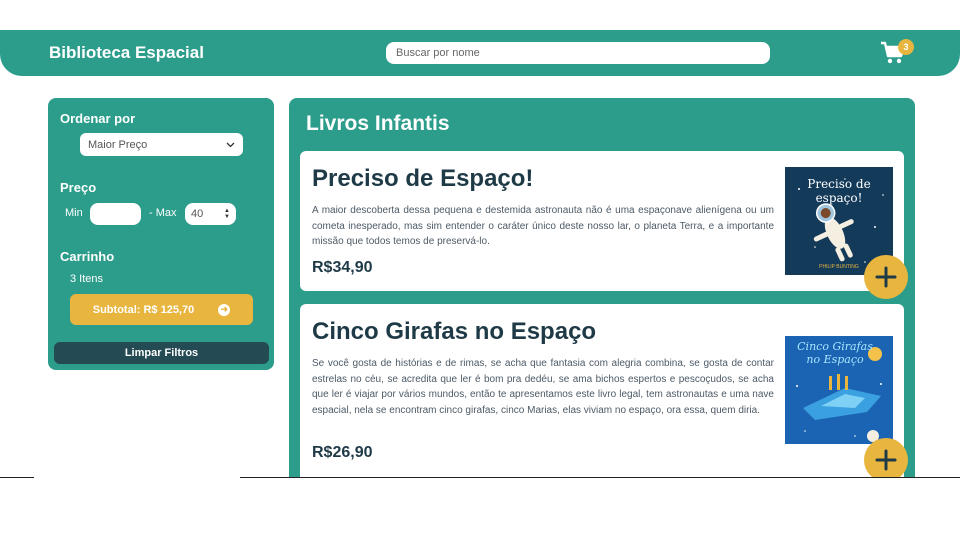  Describe the element at coordinates (224, 309) in the screenshot. I see `arrow-right-circle-icon: ➜` at that location.